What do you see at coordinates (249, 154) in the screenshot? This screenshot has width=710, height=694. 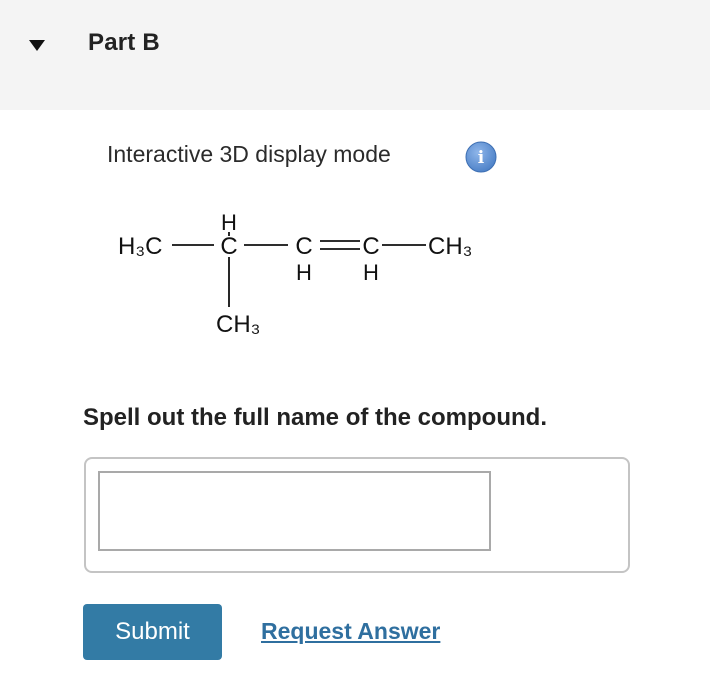 I see `display-mode-label: Interactive 3D display mode` at bounding box center [249, 154].